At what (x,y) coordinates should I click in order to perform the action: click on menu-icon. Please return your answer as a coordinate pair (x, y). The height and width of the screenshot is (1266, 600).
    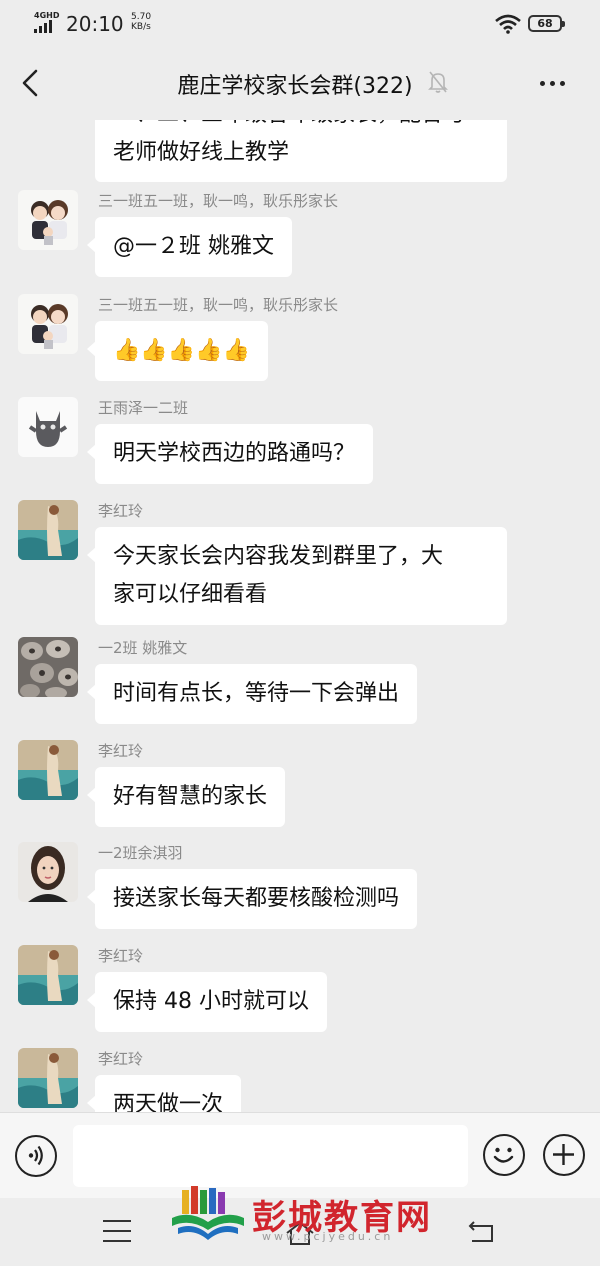
    Looking at the image, I should click on (117, 1235).